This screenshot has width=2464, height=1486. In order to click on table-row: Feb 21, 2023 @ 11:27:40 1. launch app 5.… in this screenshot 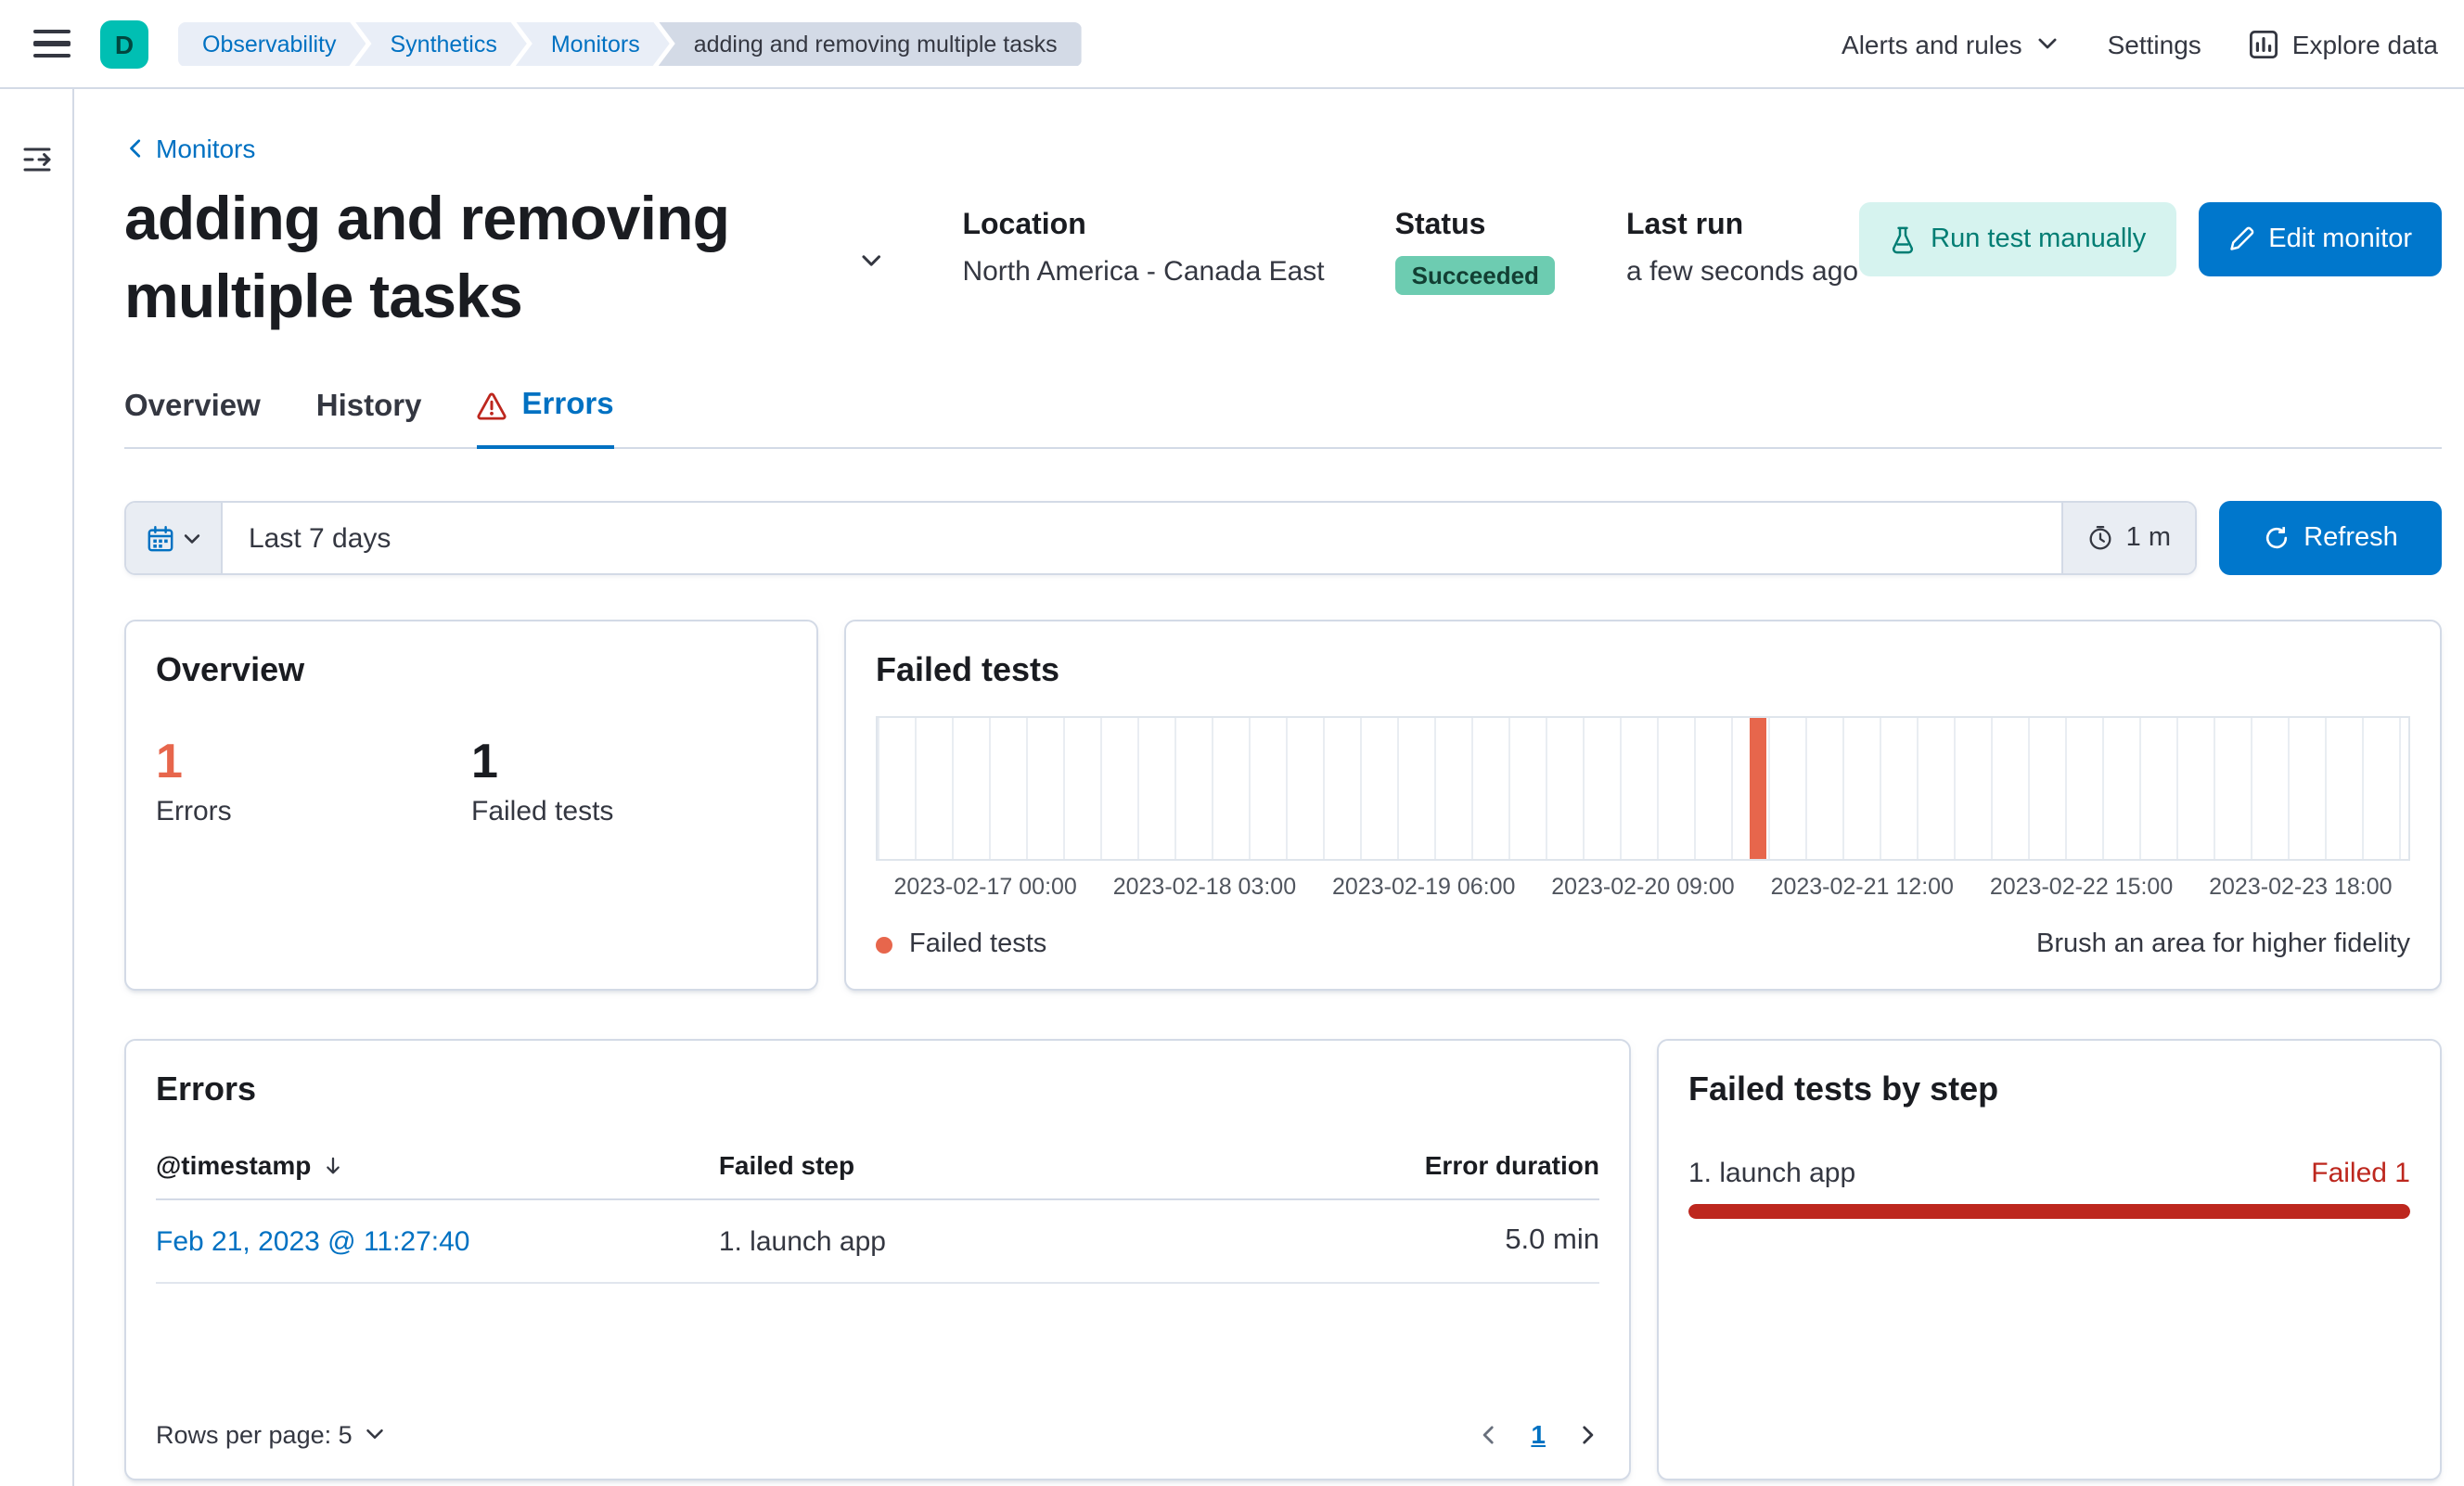, I will do `click(877, 1243)`.